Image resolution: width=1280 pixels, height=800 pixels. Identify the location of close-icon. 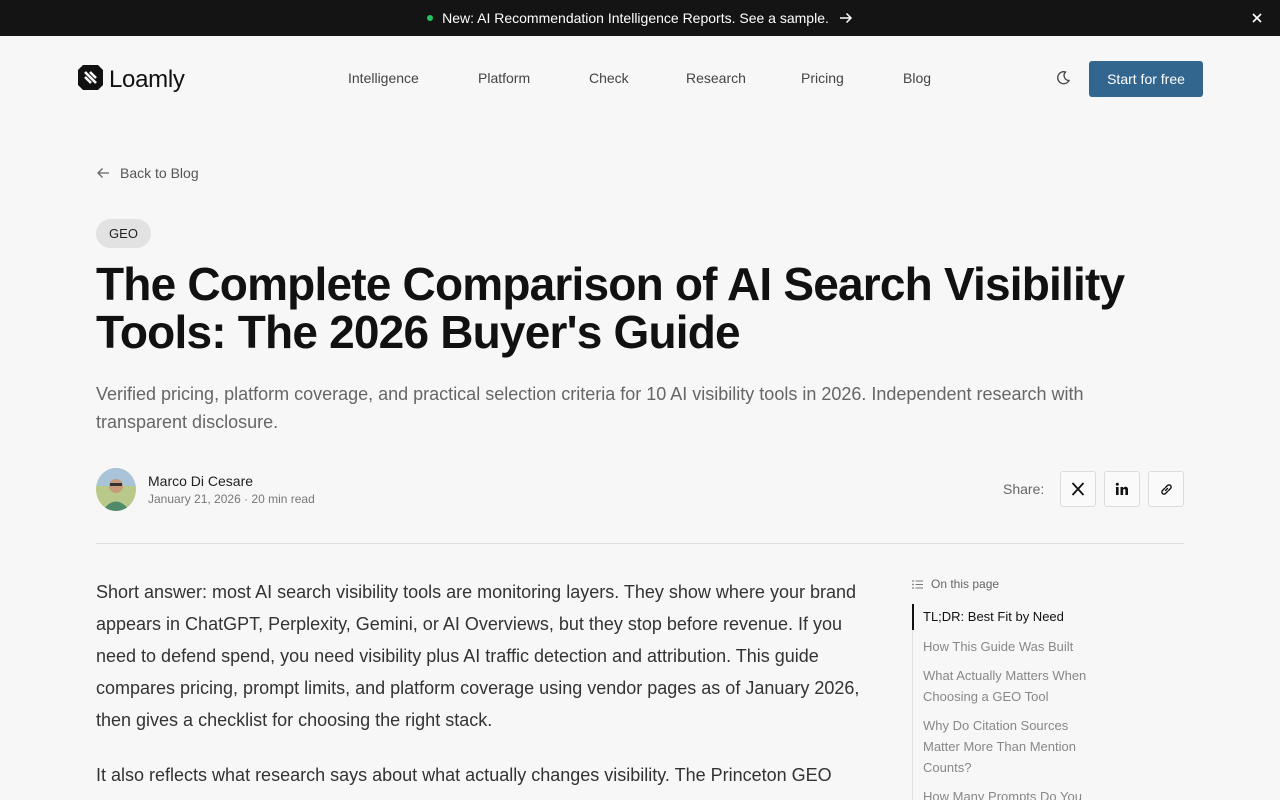
(1257, 18).